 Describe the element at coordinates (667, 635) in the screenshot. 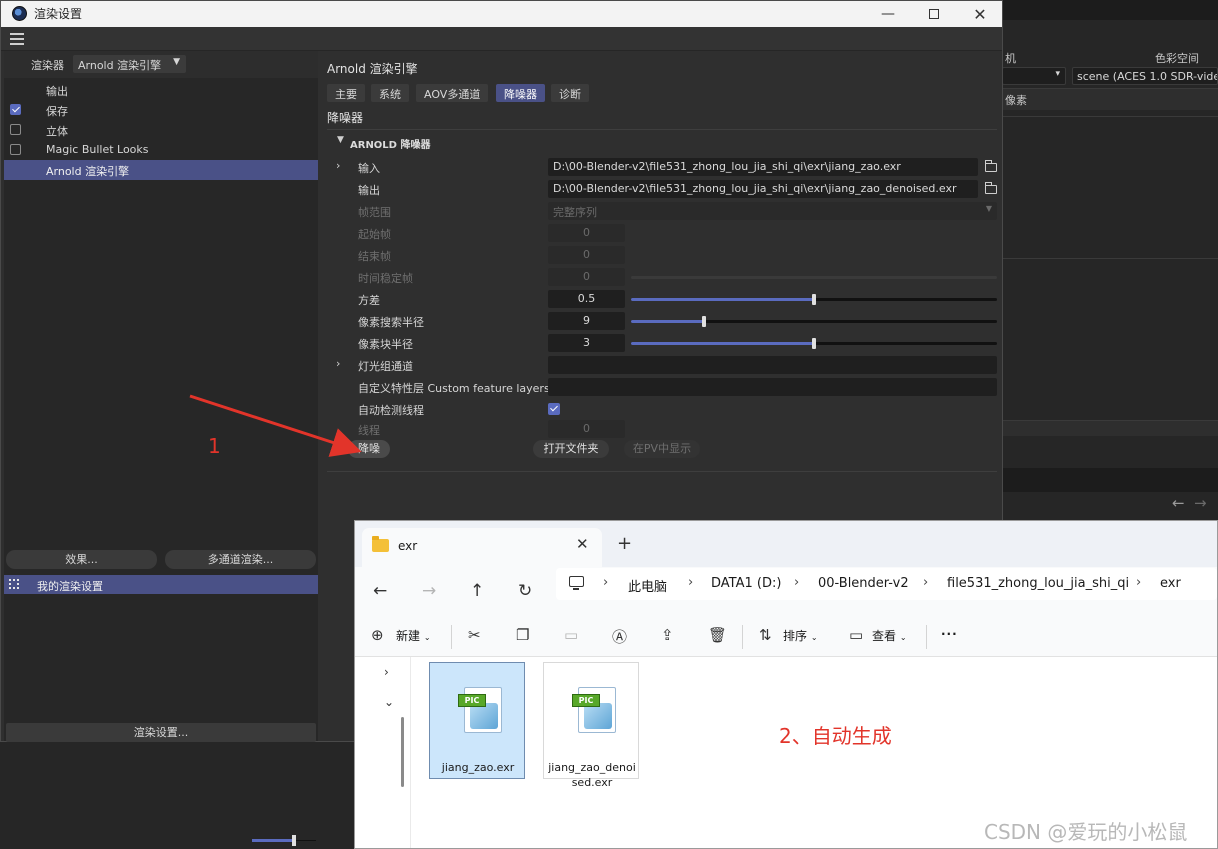

I see `share-icon: ⇪` at that location.